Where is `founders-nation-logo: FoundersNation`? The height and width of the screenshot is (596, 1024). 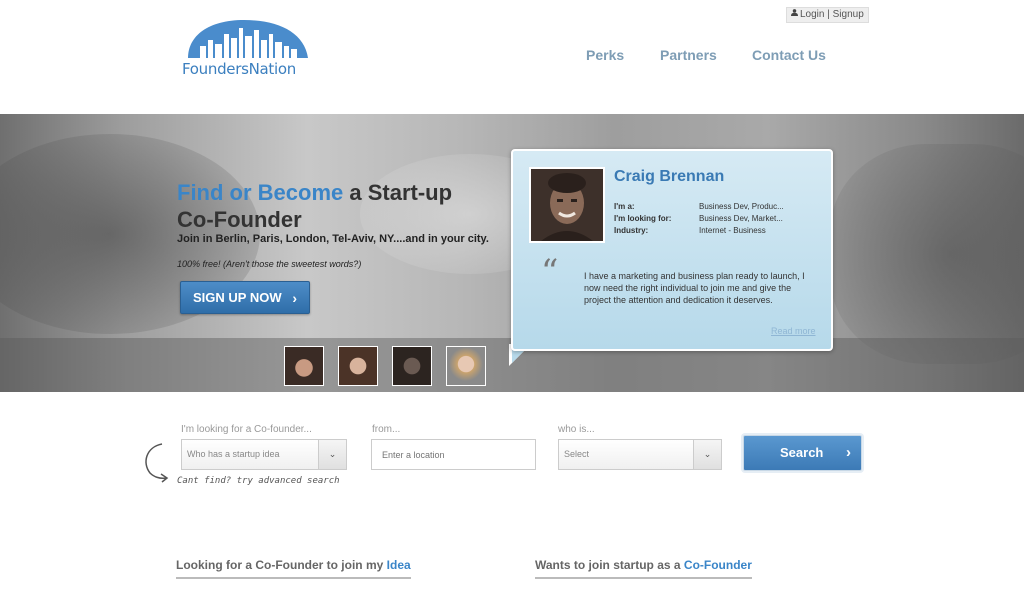 founders-nation-logo: FoundersNation is located at coordinates (252, 49).